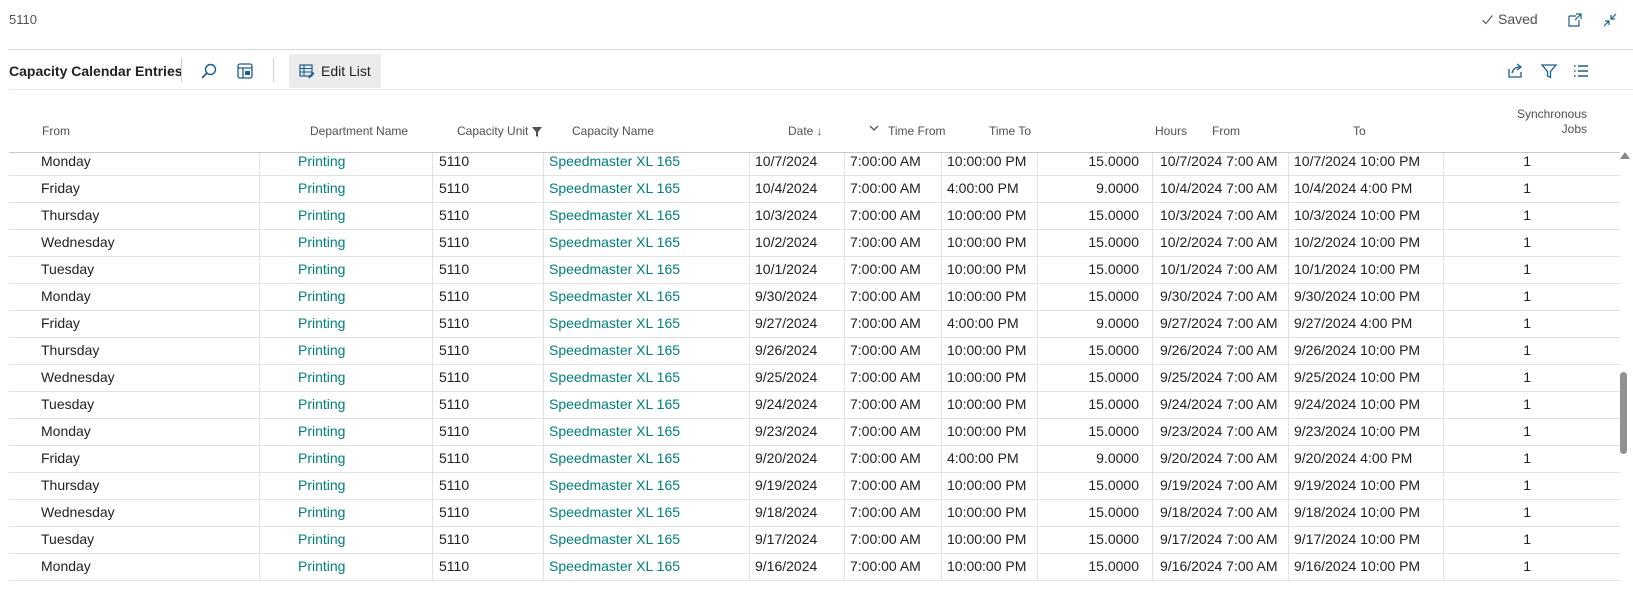  What do you see at coordinates (1581, 71) in the screenshot?
I see `list-view-icon` at bounding box center [1581, 71].